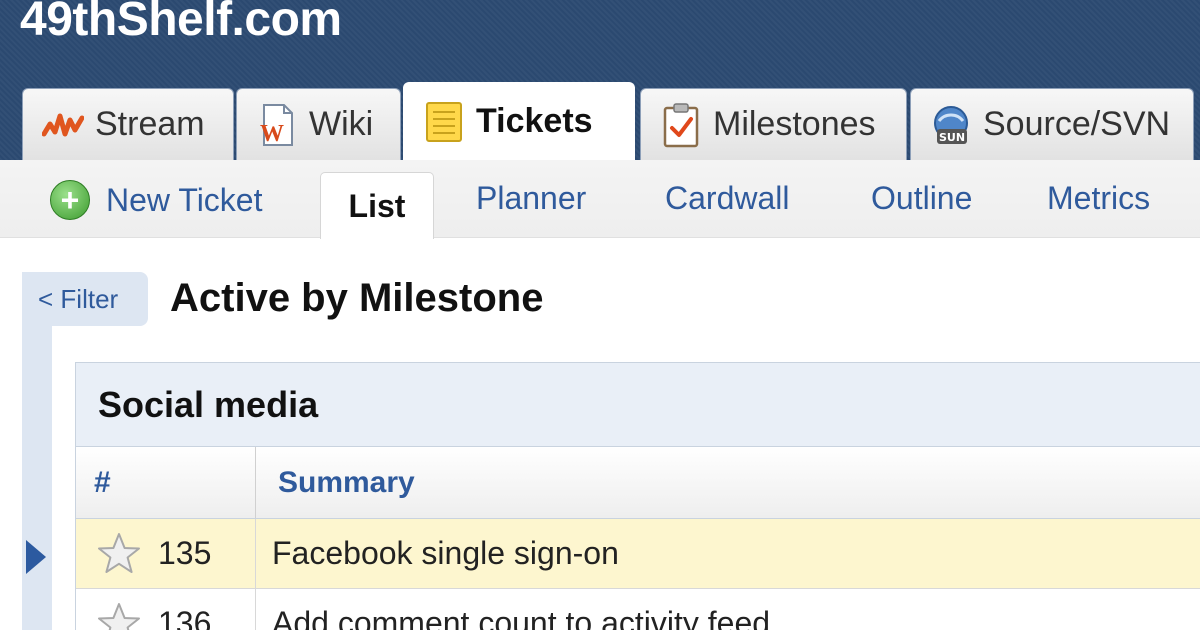  Describe the element at coordinates (952, 137) in the screenshot. I see `svg-text: SUN` at that location.